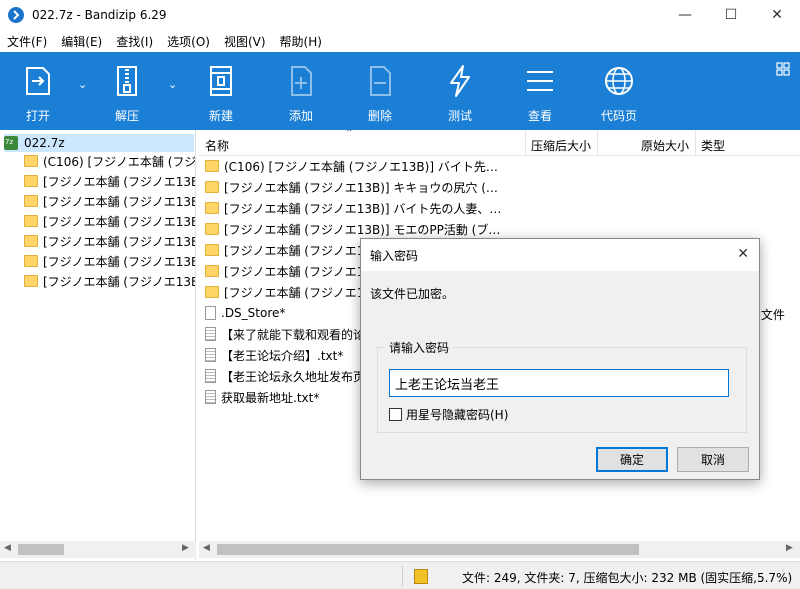 The image size is (800, 589). I want to click on list-item: 【来了就能下载和观看的论, so click(285, 334).